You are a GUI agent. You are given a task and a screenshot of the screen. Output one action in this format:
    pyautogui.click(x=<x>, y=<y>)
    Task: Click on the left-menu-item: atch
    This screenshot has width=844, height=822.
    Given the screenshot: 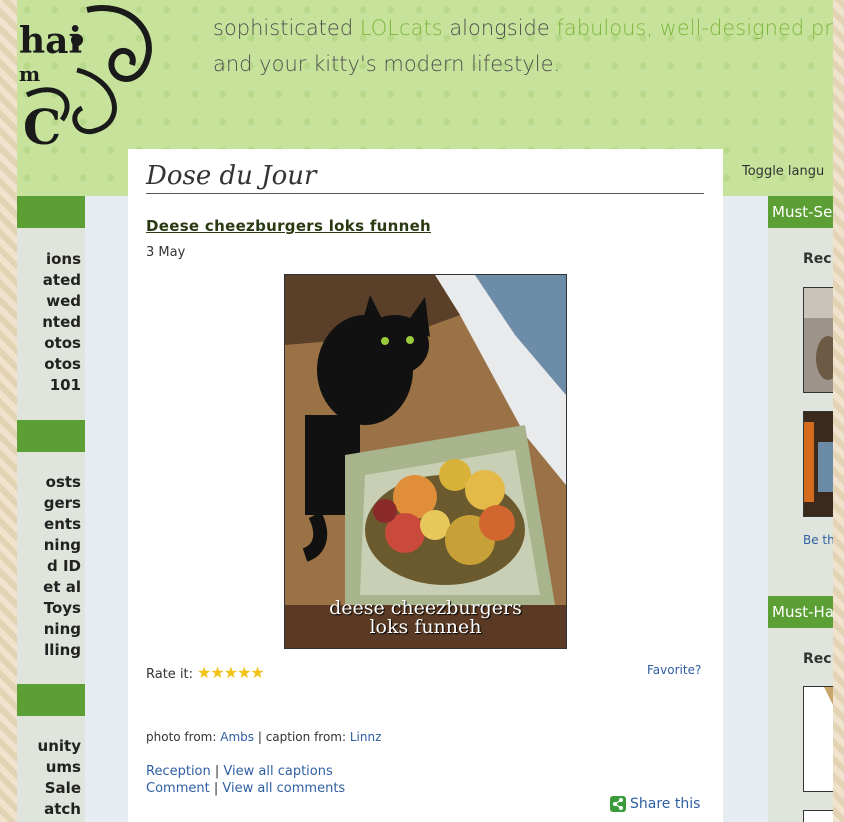 What is the action you would take?
    pyautogui.click(x=59, y=809)
    